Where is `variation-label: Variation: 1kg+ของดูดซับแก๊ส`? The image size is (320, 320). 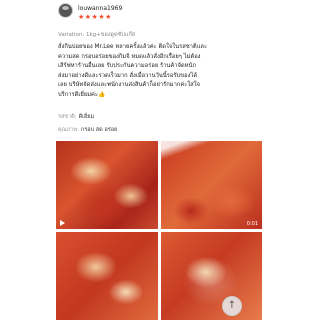
variation-label: Variation: 1kg+ของดูดซับแก๊ส is located at coordinates (97, 35).